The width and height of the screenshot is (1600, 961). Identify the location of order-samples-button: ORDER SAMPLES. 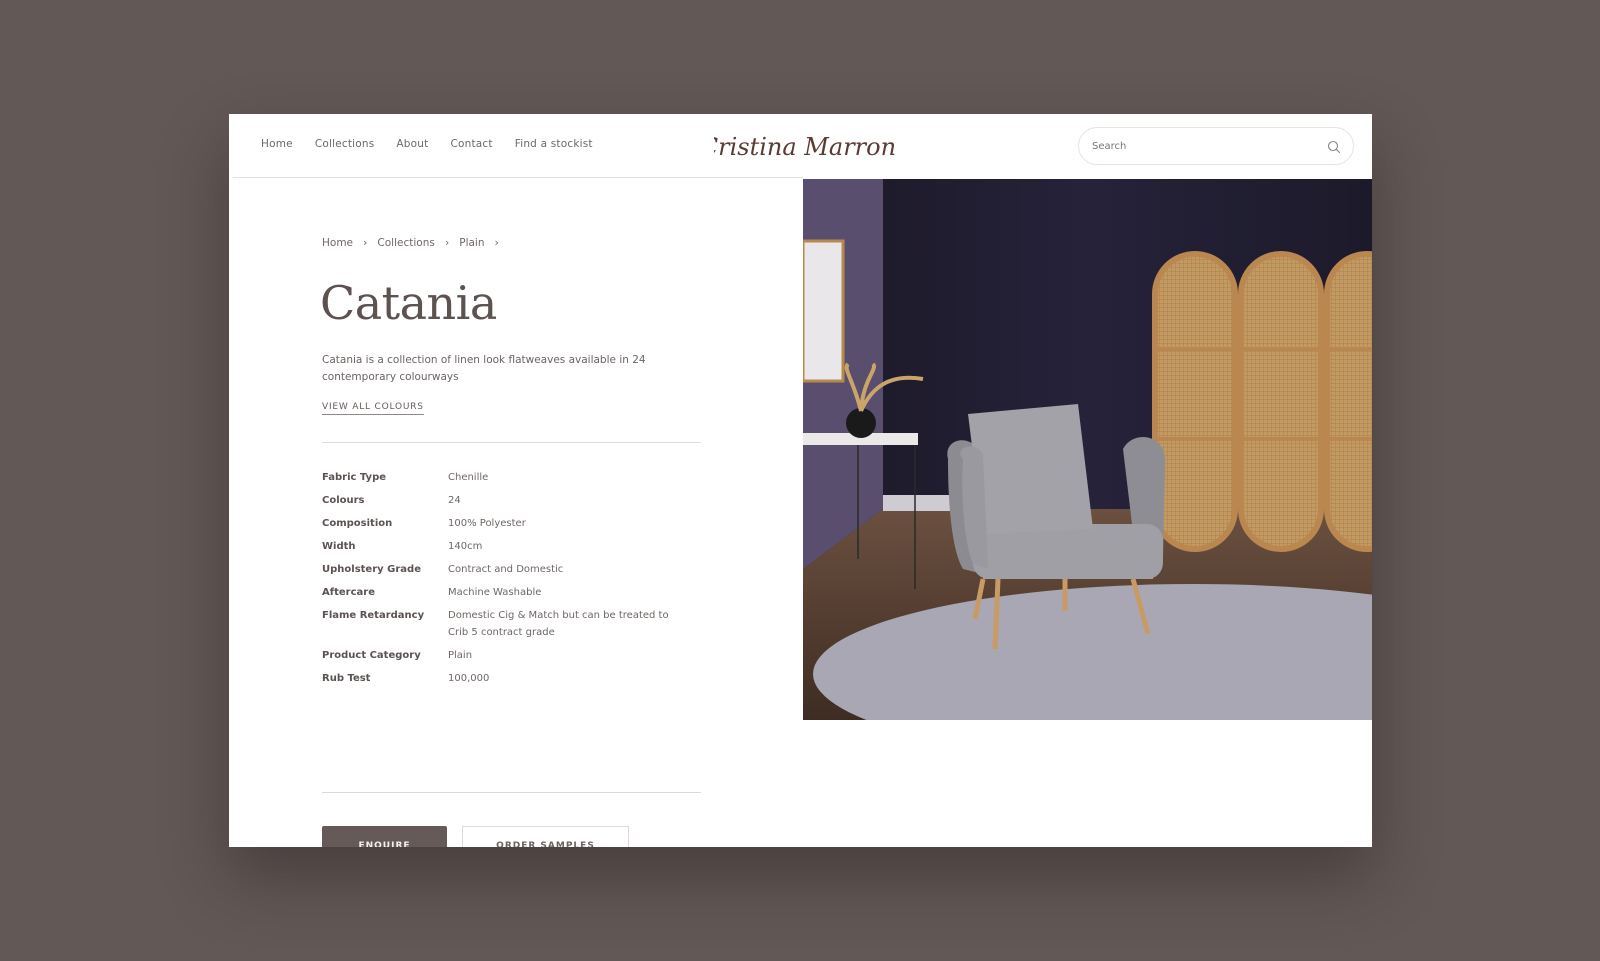
(545, 836).